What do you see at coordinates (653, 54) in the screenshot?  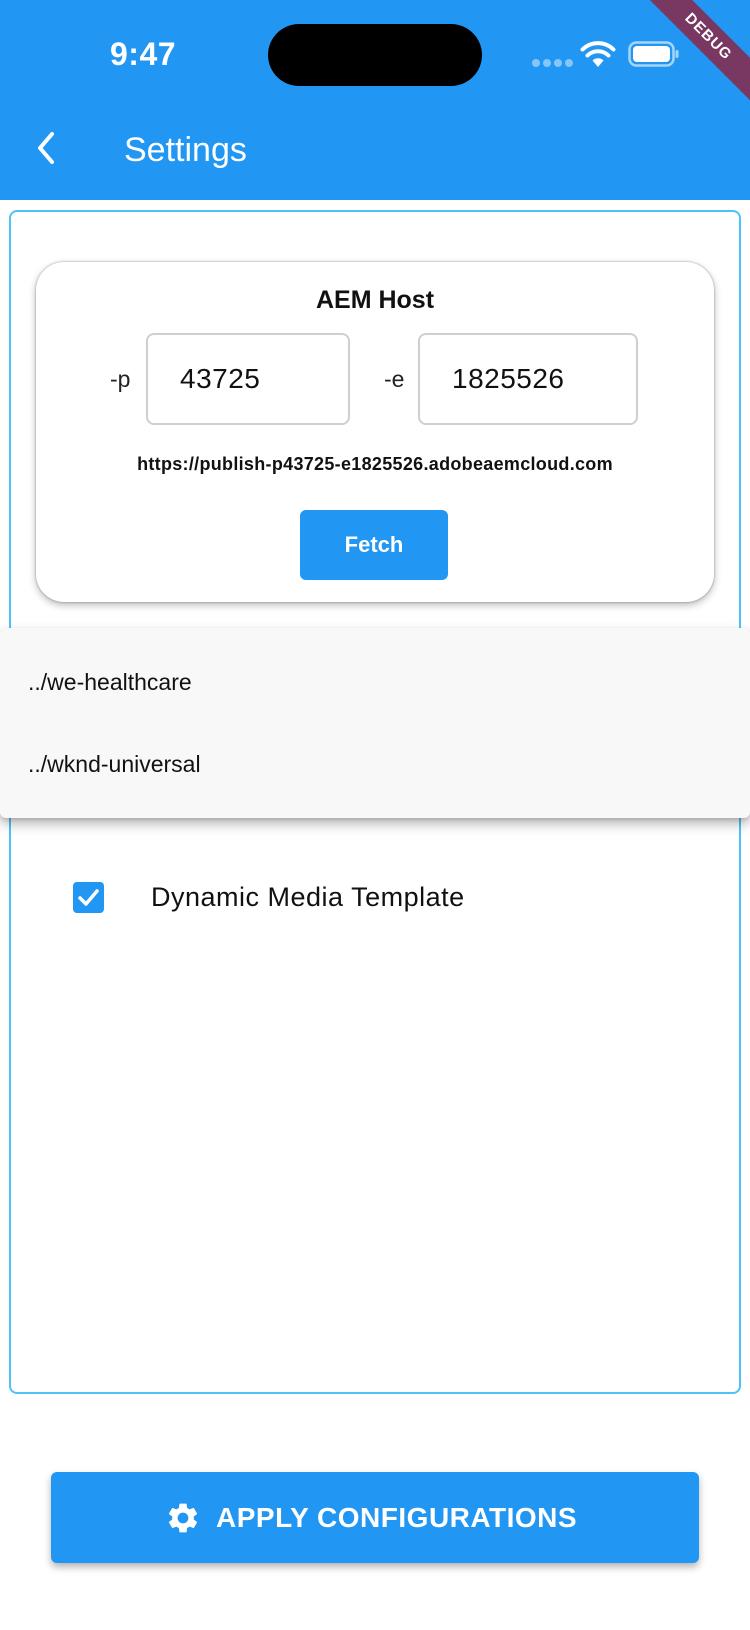 I see `battery-icon` at bounding box center [653, 54].